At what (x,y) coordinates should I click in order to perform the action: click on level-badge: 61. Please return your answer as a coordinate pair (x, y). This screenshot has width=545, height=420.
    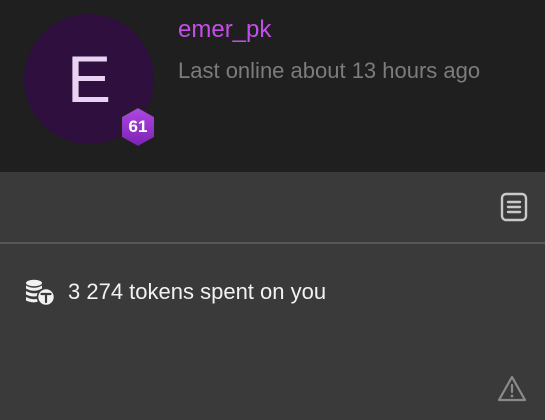
    Looking at the image, I should click on (138, 127).